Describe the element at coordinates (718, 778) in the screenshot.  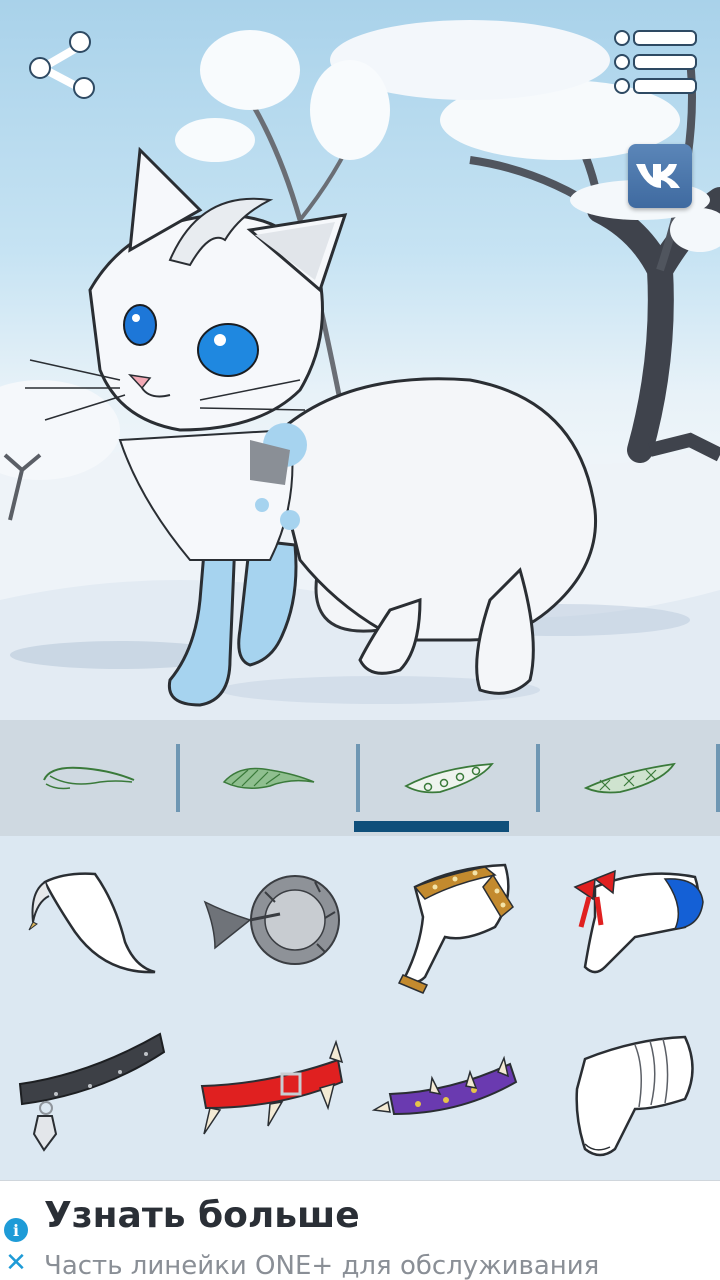
I see `tab-separator` at that location.